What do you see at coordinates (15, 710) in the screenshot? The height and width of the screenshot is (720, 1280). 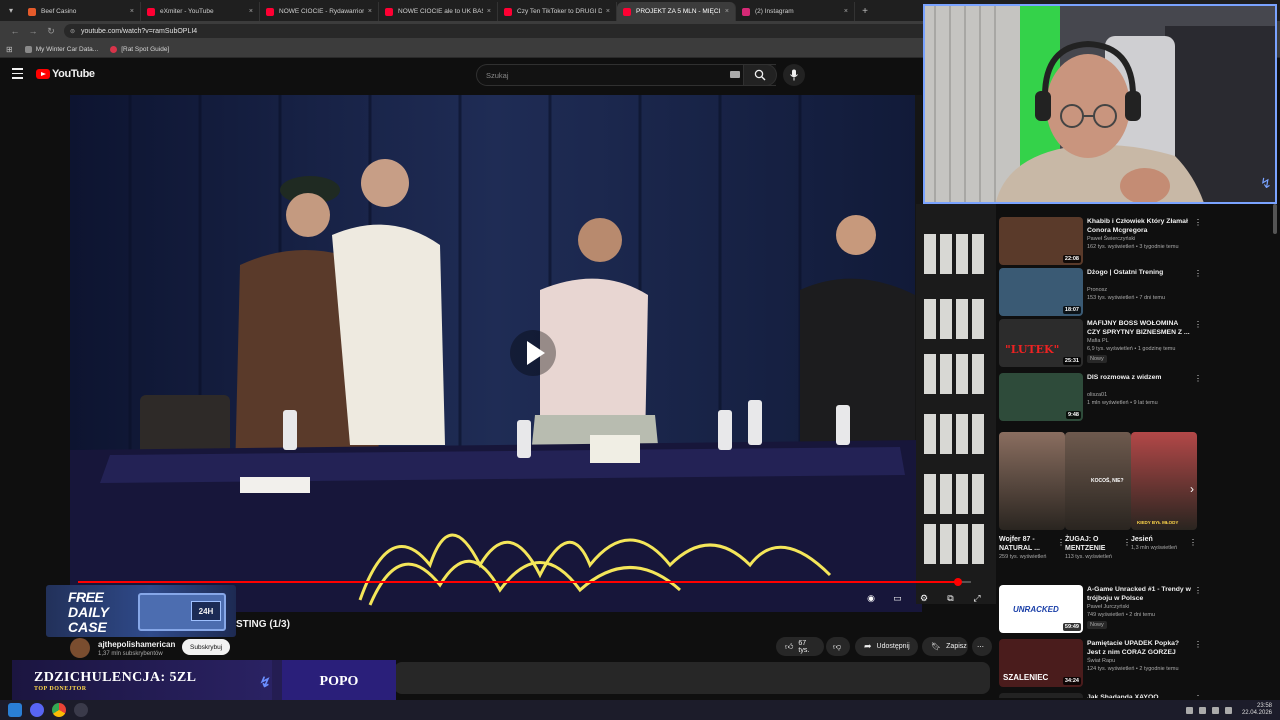 I see `windows-start-icon` at bounding box center [15, 710].